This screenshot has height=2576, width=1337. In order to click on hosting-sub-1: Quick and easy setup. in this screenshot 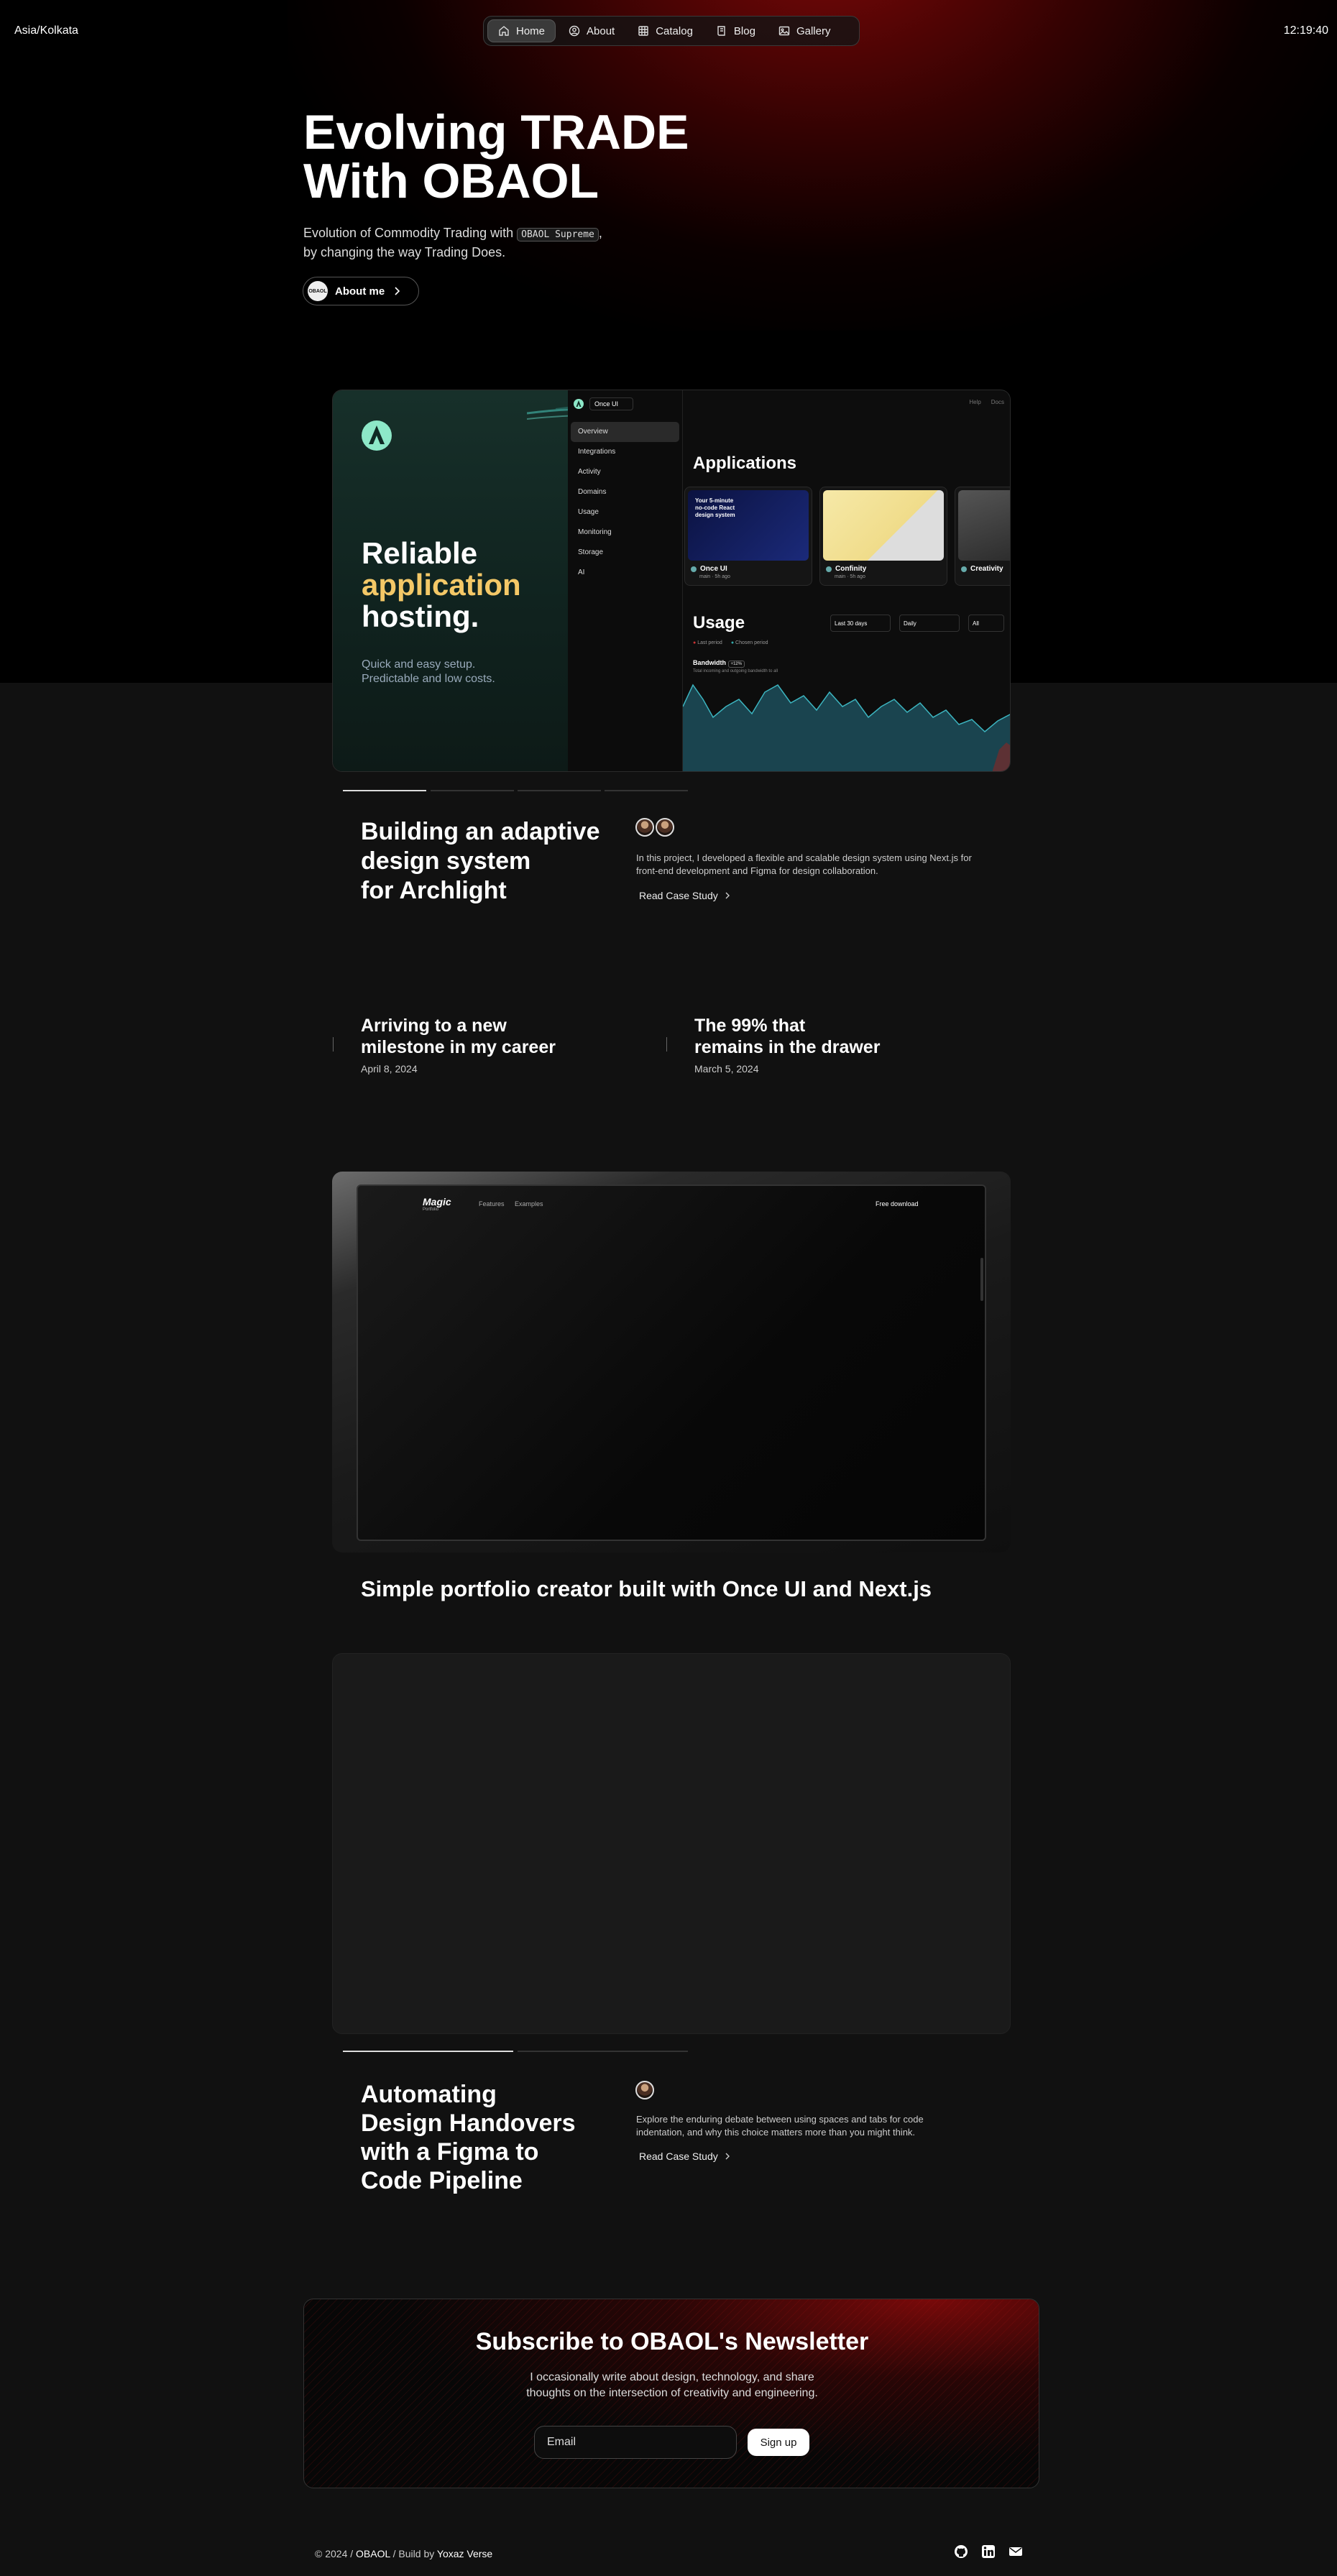, I will do `click(419, 664)`.